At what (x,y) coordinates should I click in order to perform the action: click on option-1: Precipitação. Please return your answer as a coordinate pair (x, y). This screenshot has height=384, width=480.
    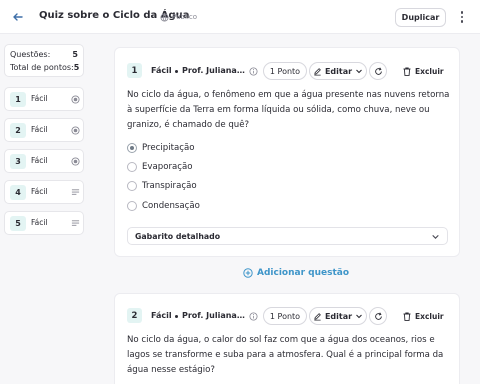
    Looking at the image, I should click on (161, 148).